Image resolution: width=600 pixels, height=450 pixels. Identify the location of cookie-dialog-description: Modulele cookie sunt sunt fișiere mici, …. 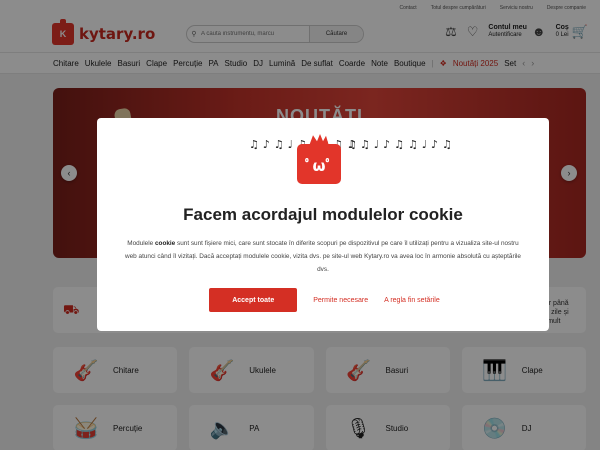
(323, 257).